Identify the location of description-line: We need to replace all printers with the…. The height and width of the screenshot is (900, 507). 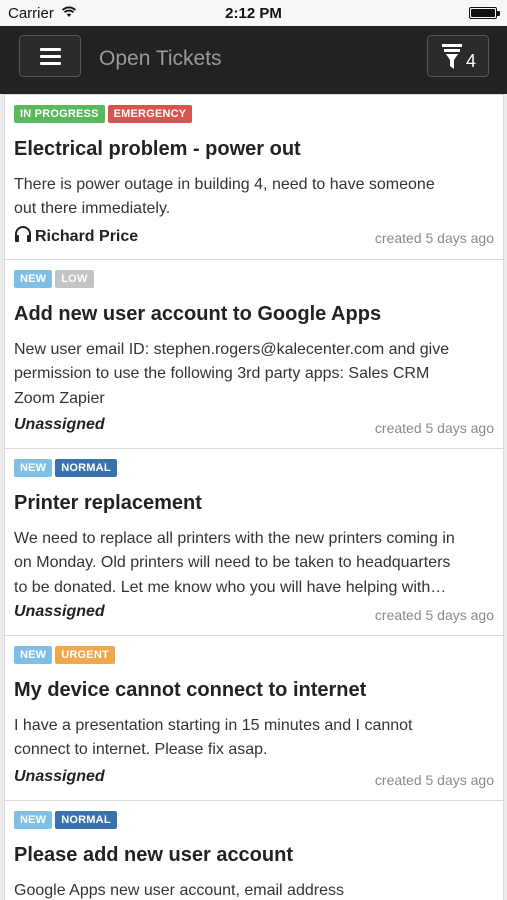
(234, 538).